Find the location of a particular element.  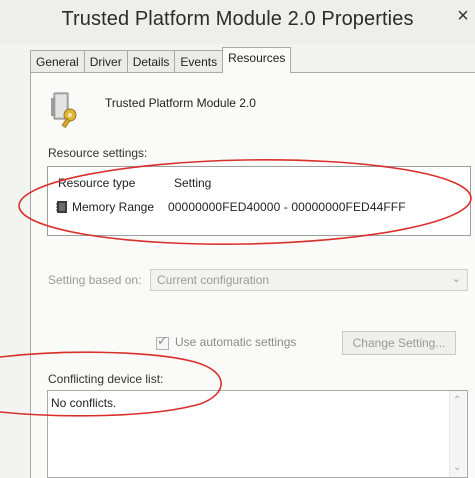

conflict-status-text: No conflicts. is located at coordinates (84, 403).